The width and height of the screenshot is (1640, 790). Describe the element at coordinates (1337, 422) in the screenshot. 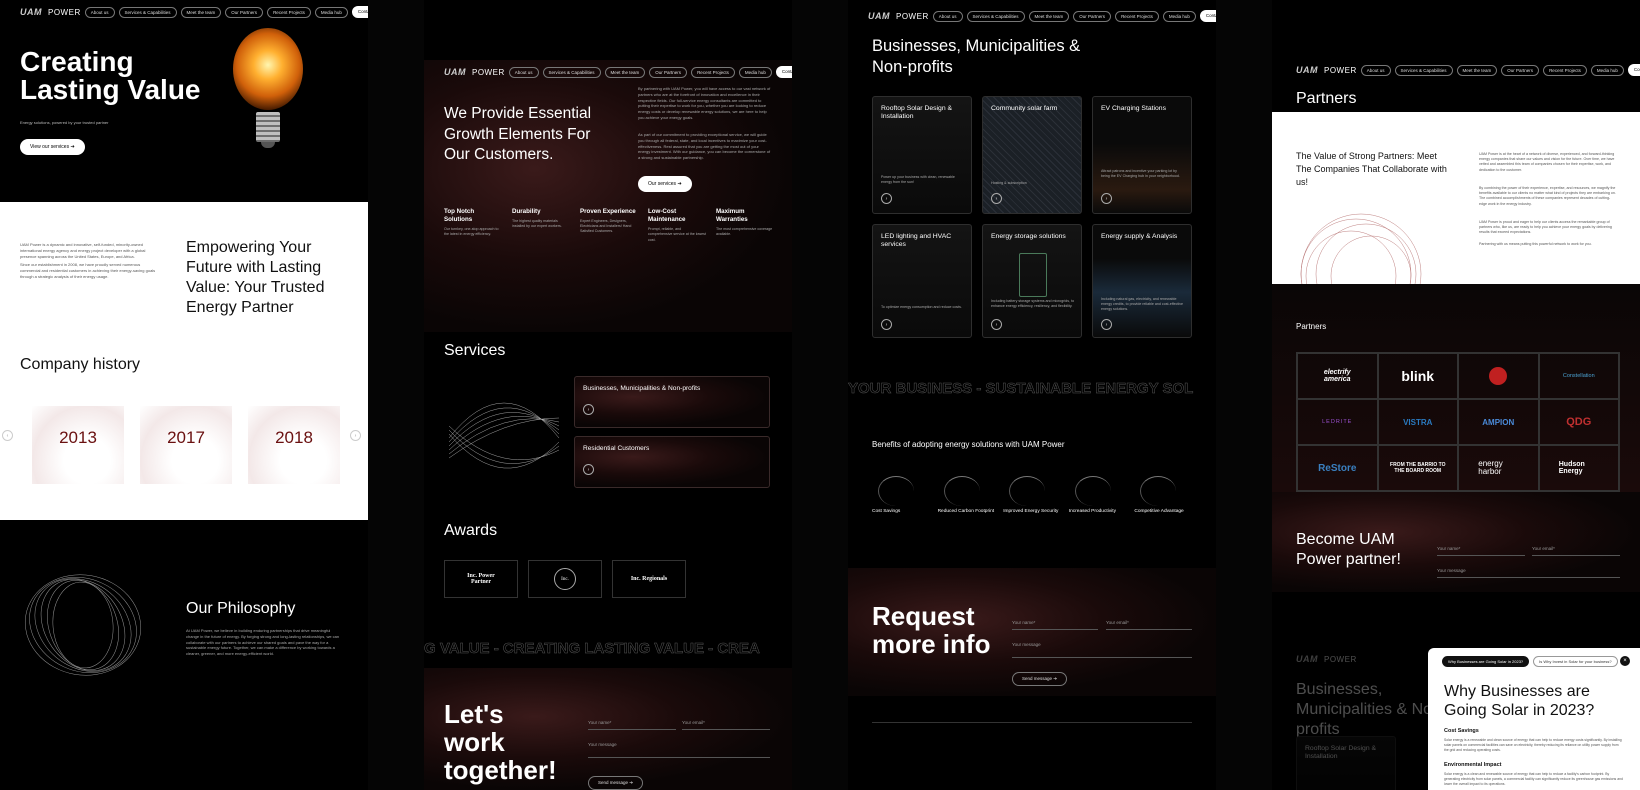

I see `partner-logo-cell: LEDRITE` at that location.